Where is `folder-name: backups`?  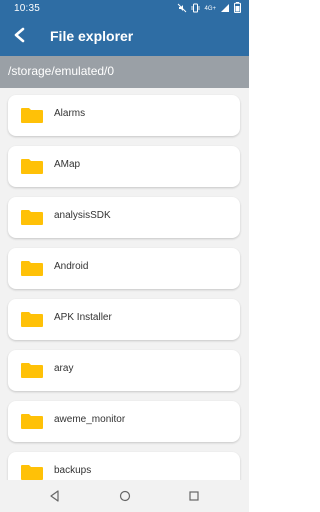 folder-name: backups is located at coordinates (73, 470).